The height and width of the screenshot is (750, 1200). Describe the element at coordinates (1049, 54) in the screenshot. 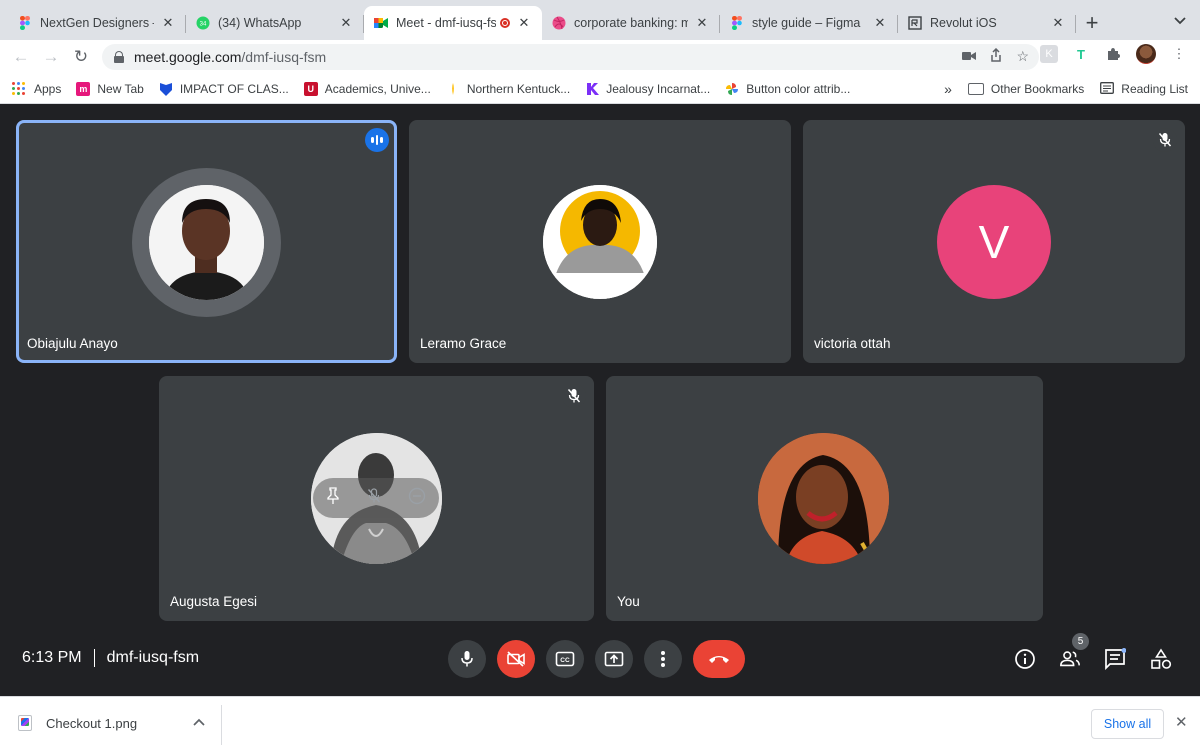

I see `extension-k-icon: K` at that location.